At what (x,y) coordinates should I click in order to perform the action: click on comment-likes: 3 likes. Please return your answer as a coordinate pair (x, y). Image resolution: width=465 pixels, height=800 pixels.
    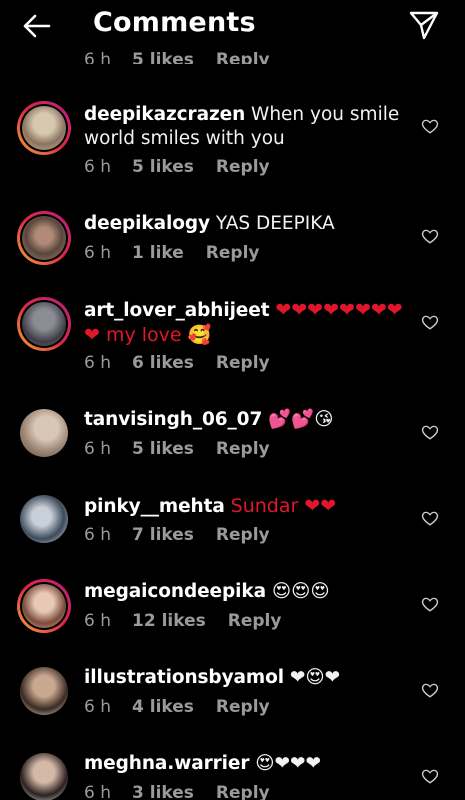
    Looking at the image, I should click on (163, 791).